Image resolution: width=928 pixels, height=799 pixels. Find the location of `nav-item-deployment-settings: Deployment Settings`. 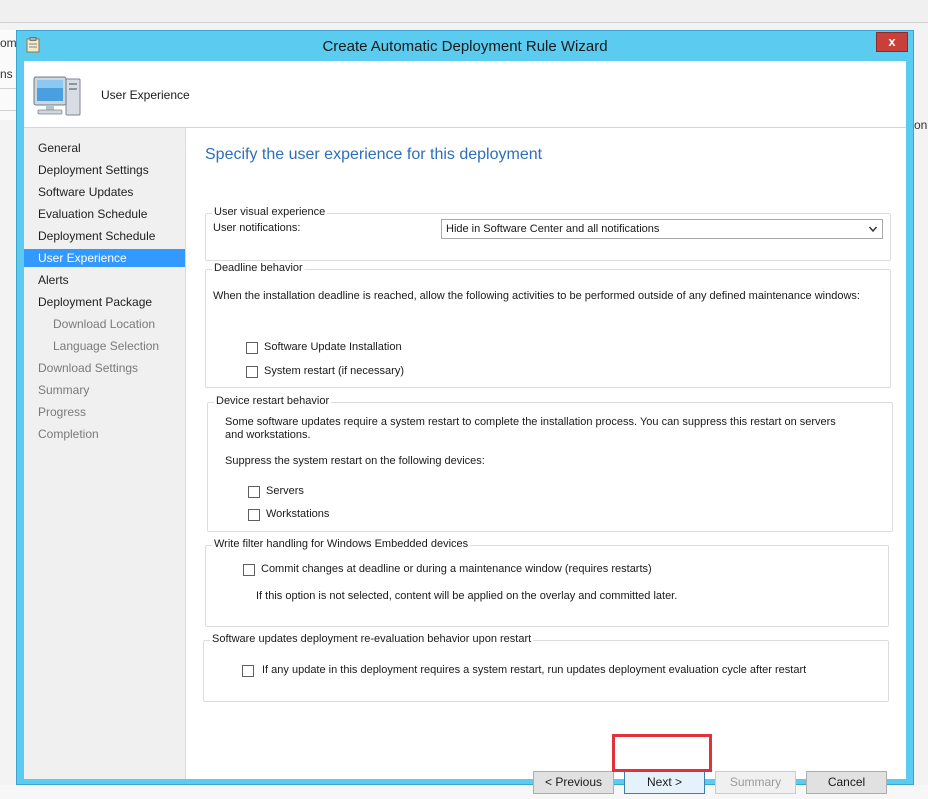

nav-item-deployment-settings: Deployment Settings is located at coordinates (104, 170).